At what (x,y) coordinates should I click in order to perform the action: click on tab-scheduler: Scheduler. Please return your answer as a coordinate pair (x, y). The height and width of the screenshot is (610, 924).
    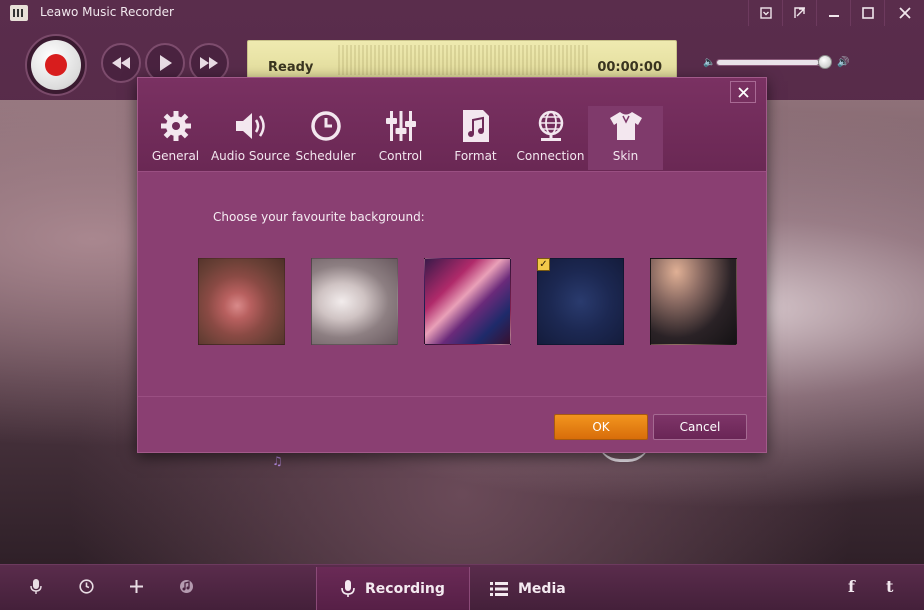
    Looking at the image, I should click on (325, 138).